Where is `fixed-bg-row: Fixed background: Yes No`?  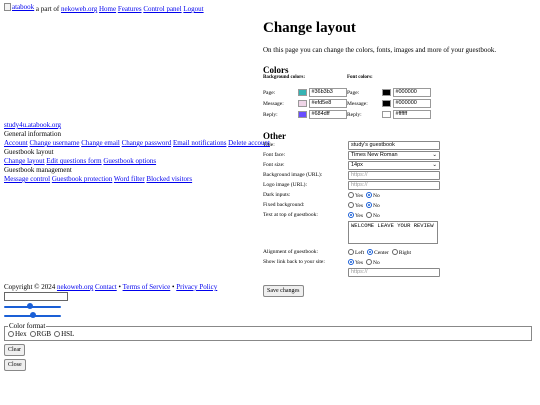 fixed-bg-row: Fixed background: Yes No is located at coordinates (399, 206).